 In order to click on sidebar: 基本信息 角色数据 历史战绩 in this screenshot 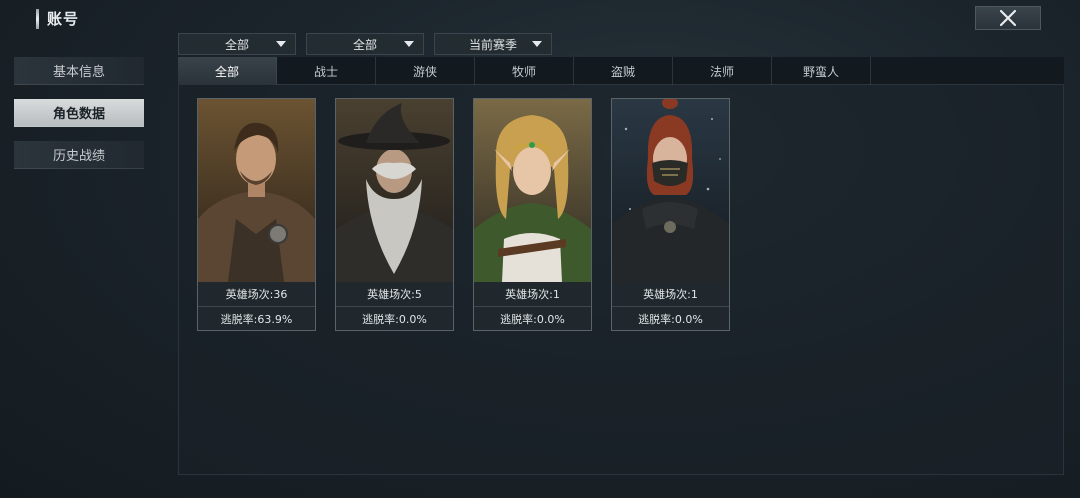, I will do `click(79, 120)`.